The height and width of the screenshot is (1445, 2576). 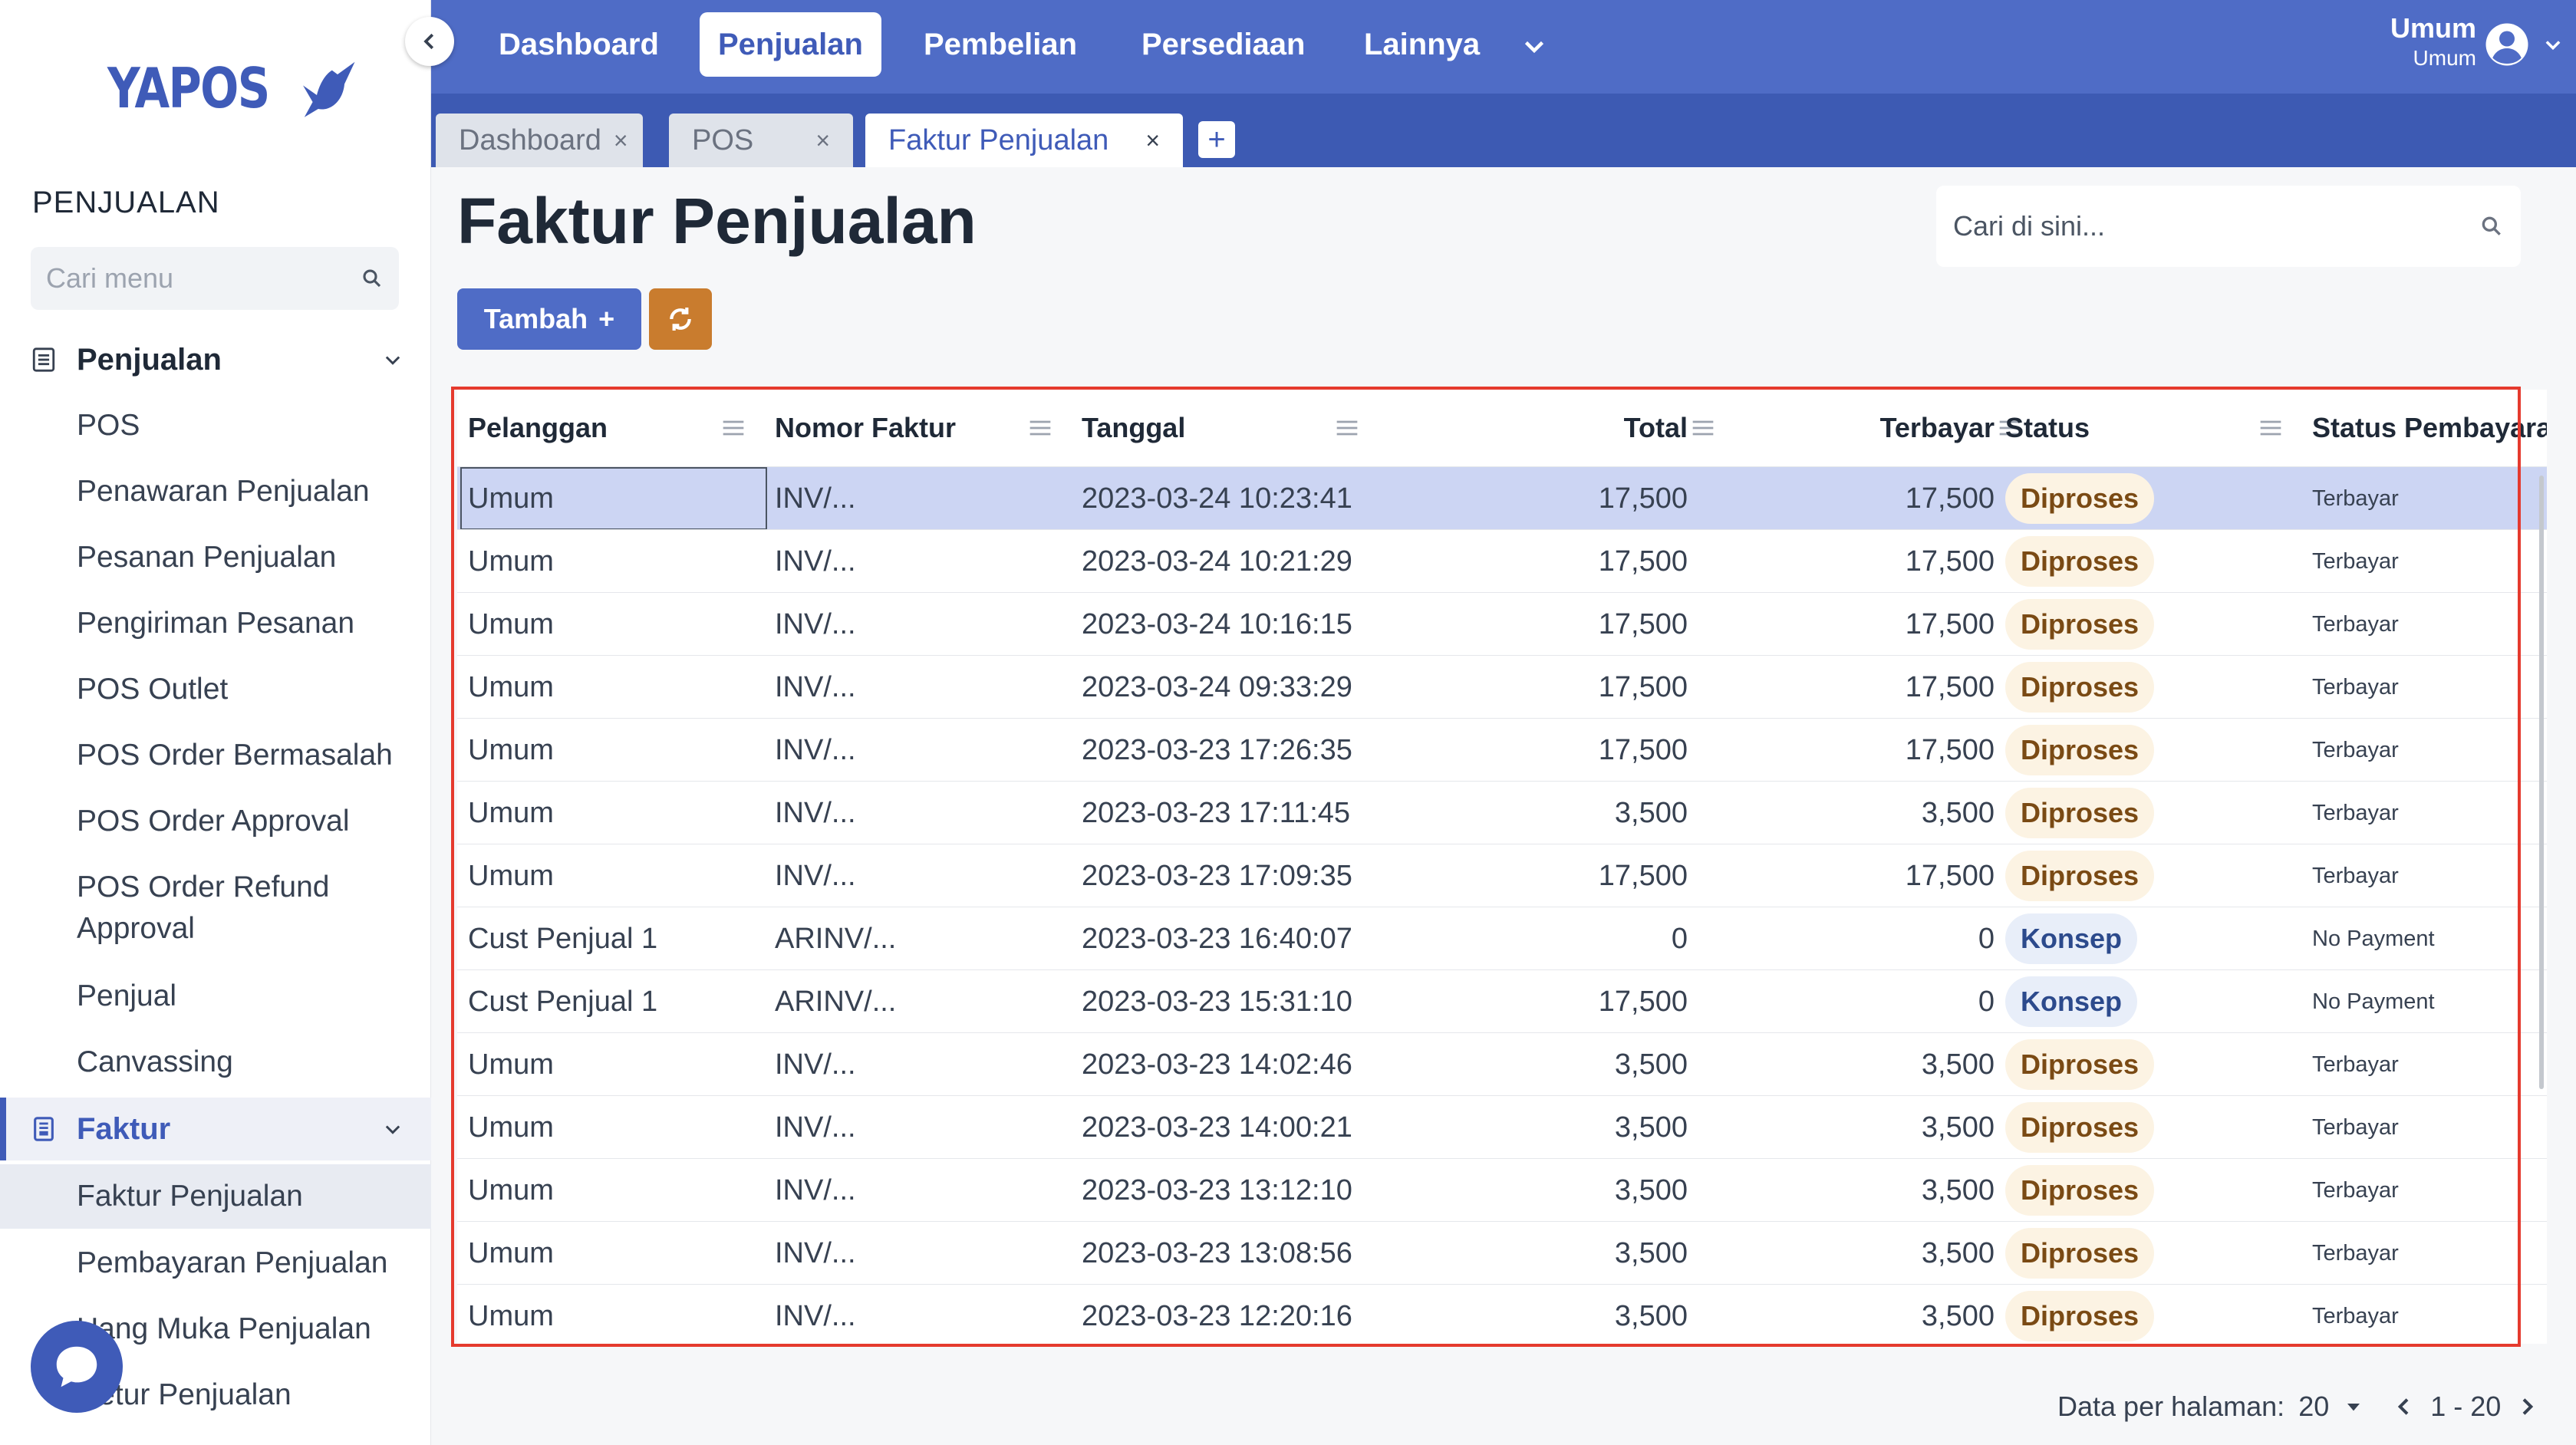 What do you see at coordinates (2553, 44) in the screenshot?
I see `chevron-down-icon` at bounding box center [2553, 44].